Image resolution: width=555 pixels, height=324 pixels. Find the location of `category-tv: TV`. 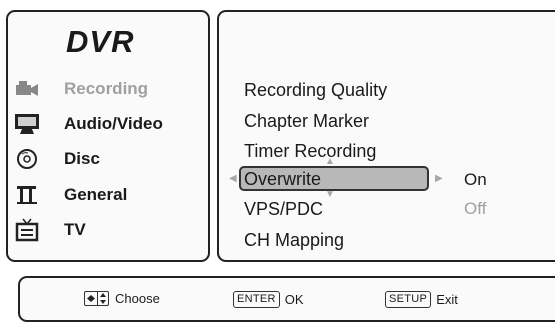

category-tv: TV is located at coordinates (50, 230).